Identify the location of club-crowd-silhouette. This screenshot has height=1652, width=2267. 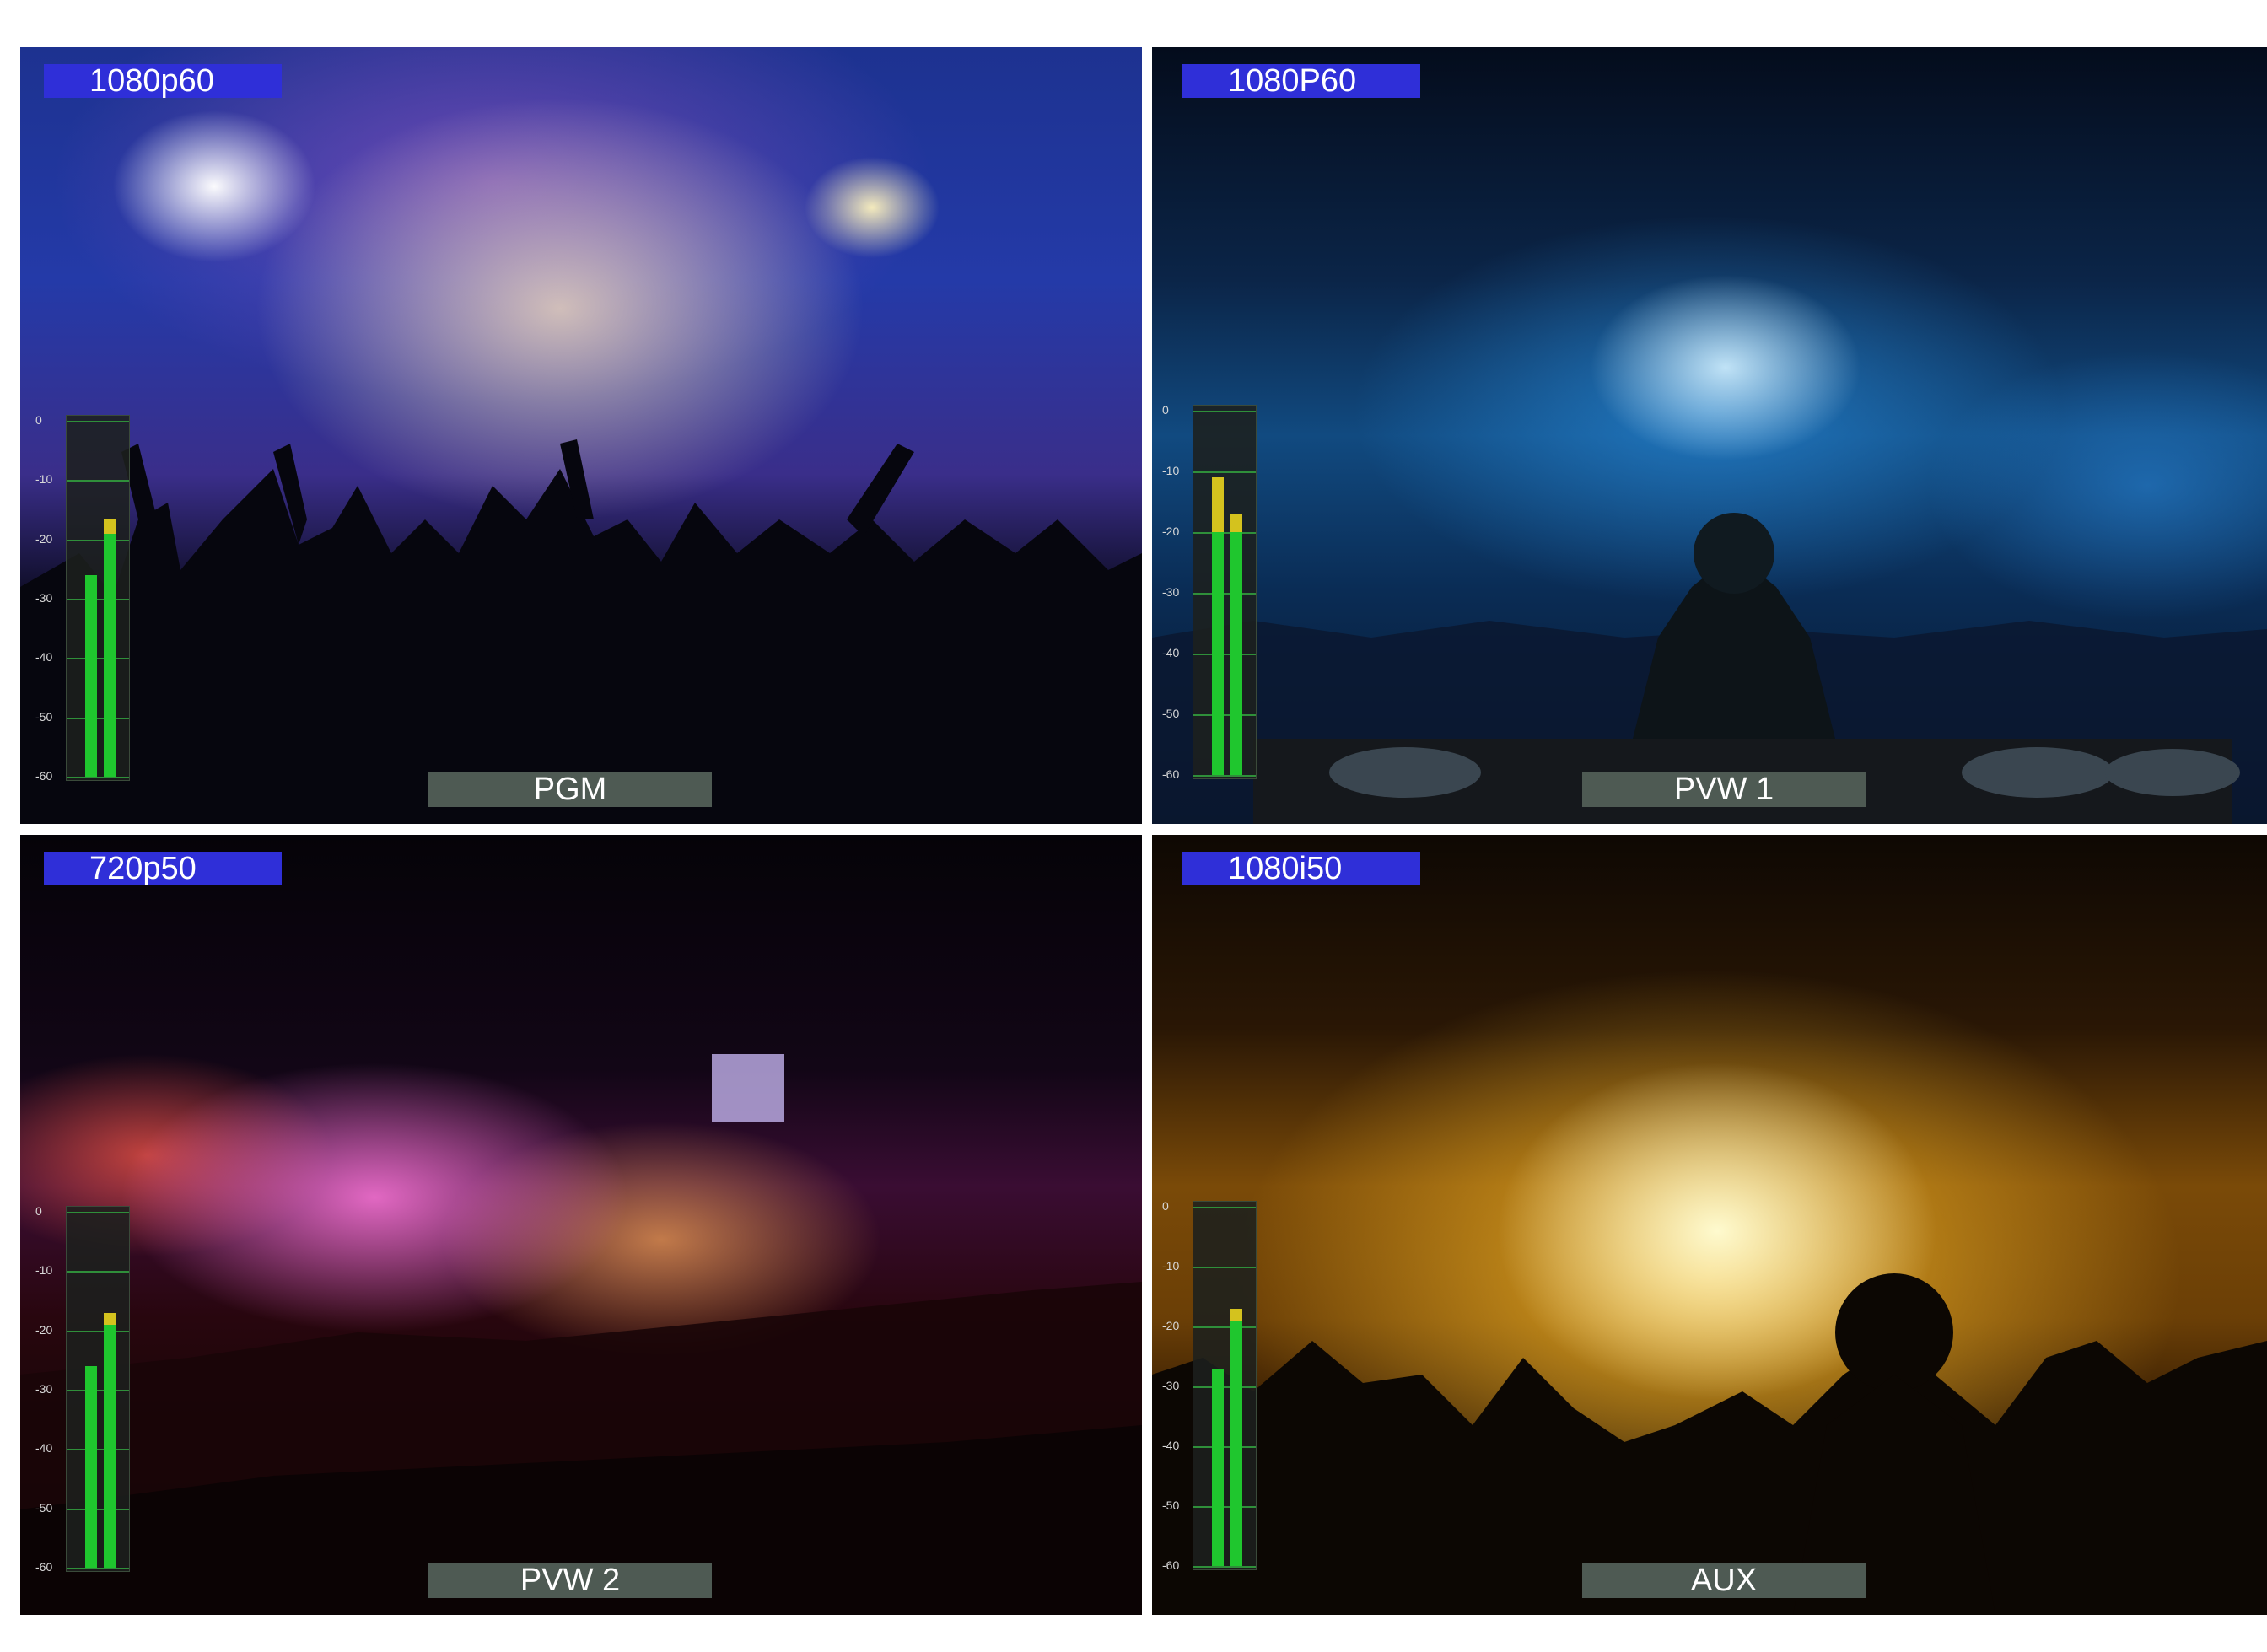
(1709, 1444).